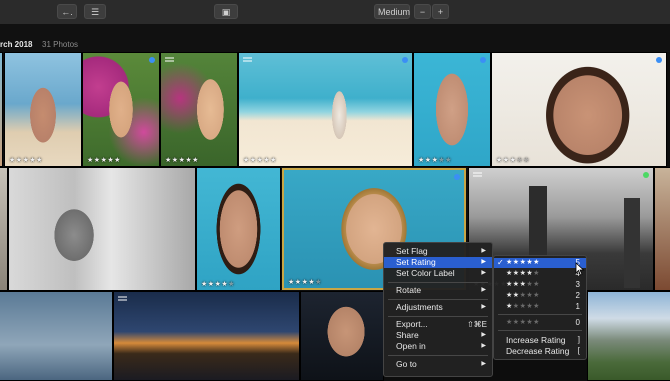  What do you see at coordinates (438, 290) in the screenshot?
I see `menu-item-rotate: Rotate ▶` at bounding box center [438, 290].